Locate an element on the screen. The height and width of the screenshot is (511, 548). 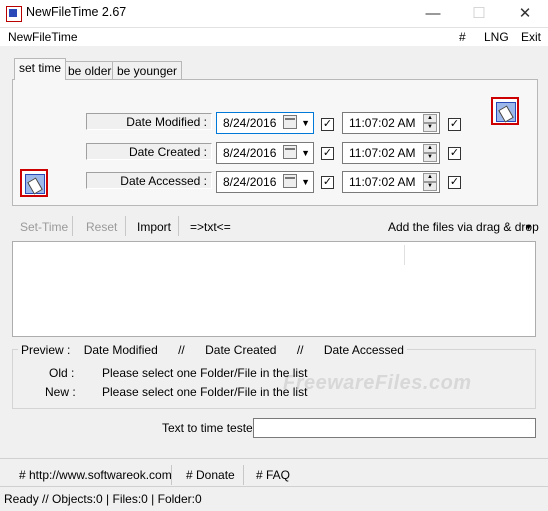
app-icon is located at coordinates (14, 14).